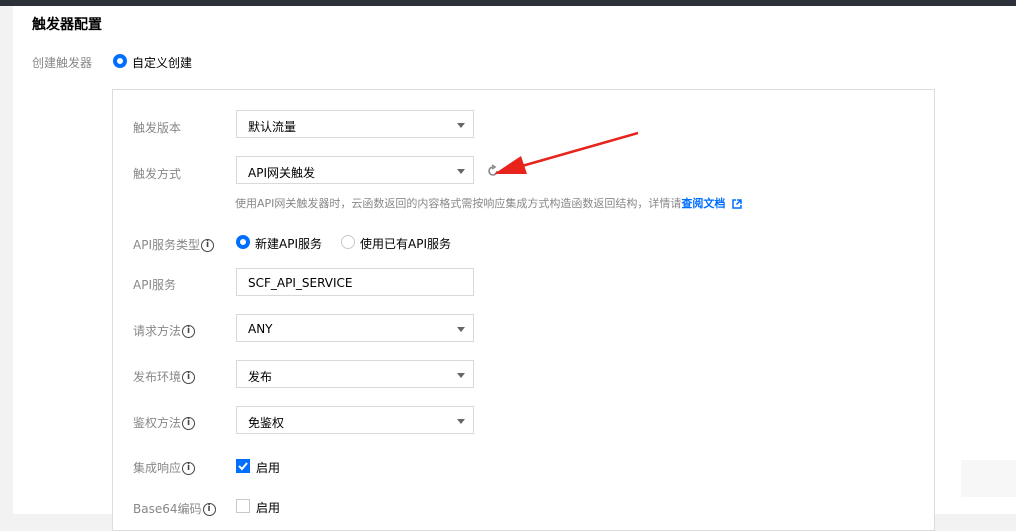 This screenshot has height=531, width=1016. I want to click on publish-env-label: 发布环境 i, so click(164, 376).